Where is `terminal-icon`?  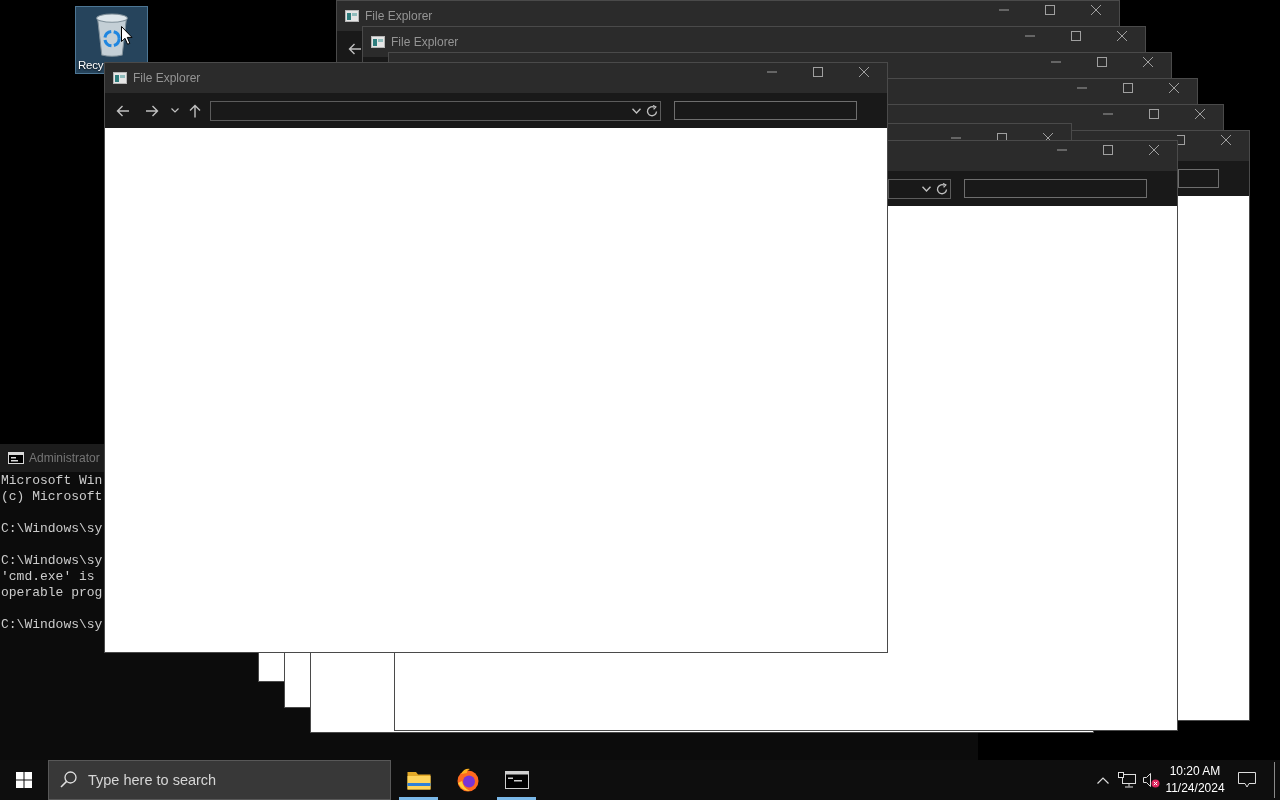 terminal-icon is located at coordinates (516, 780).